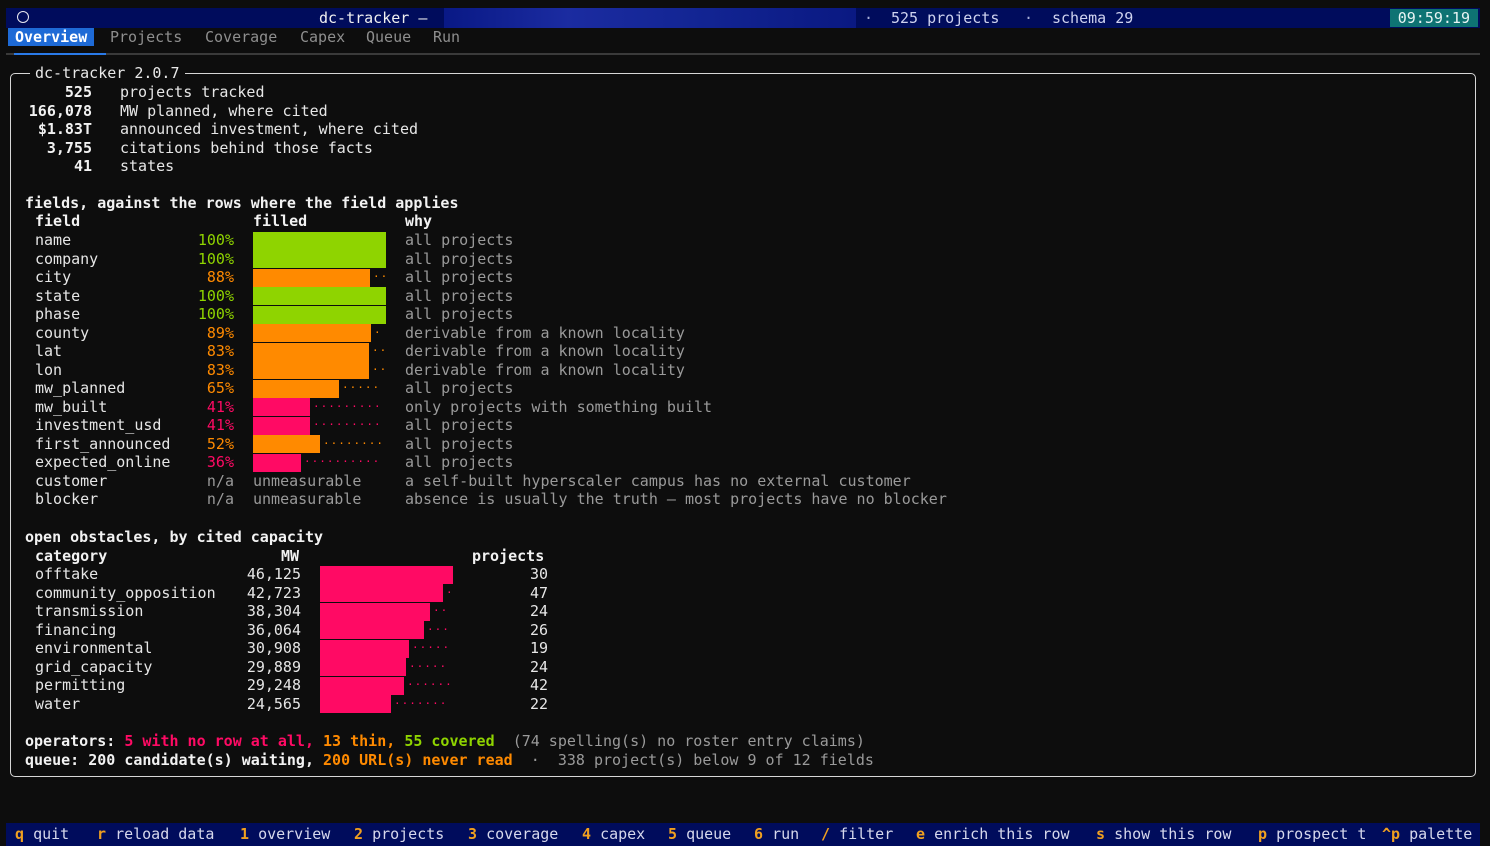 This screenshot has height=846, width=1490. Describe the element at coordinates (246, 147) in the screenshot. I see `summary-label: citations behind those facts` at that location.